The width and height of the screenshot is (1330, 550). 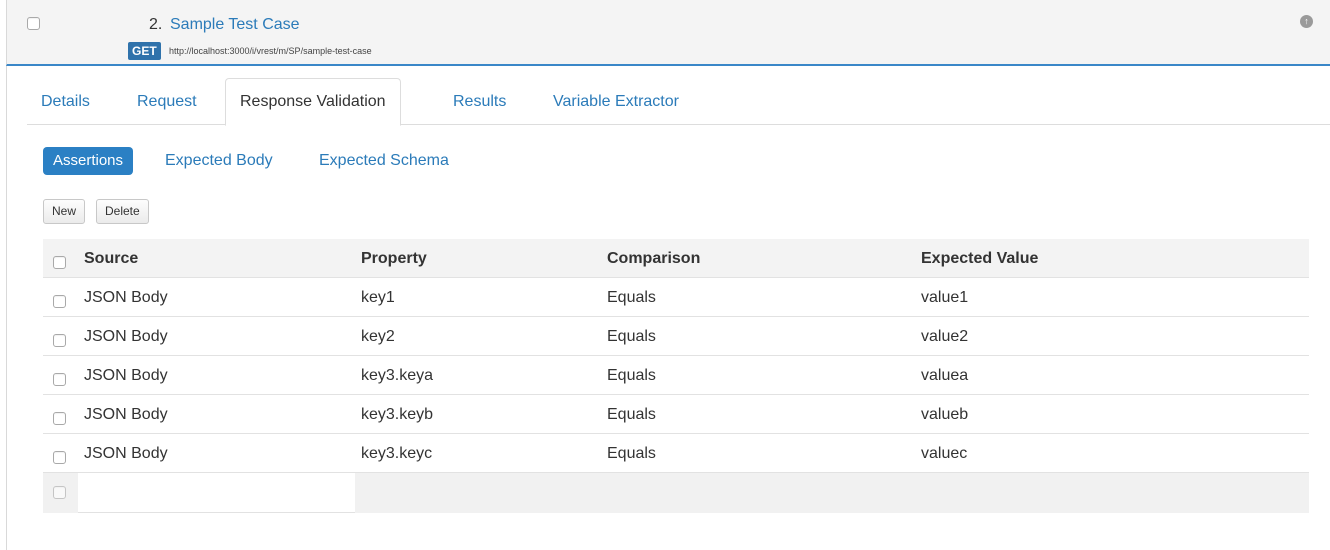 What do you see at coordinates (980, 258) in the screenshot?
I see `column-header-expected-value: Expected Value` at bounding box center [980, 258].